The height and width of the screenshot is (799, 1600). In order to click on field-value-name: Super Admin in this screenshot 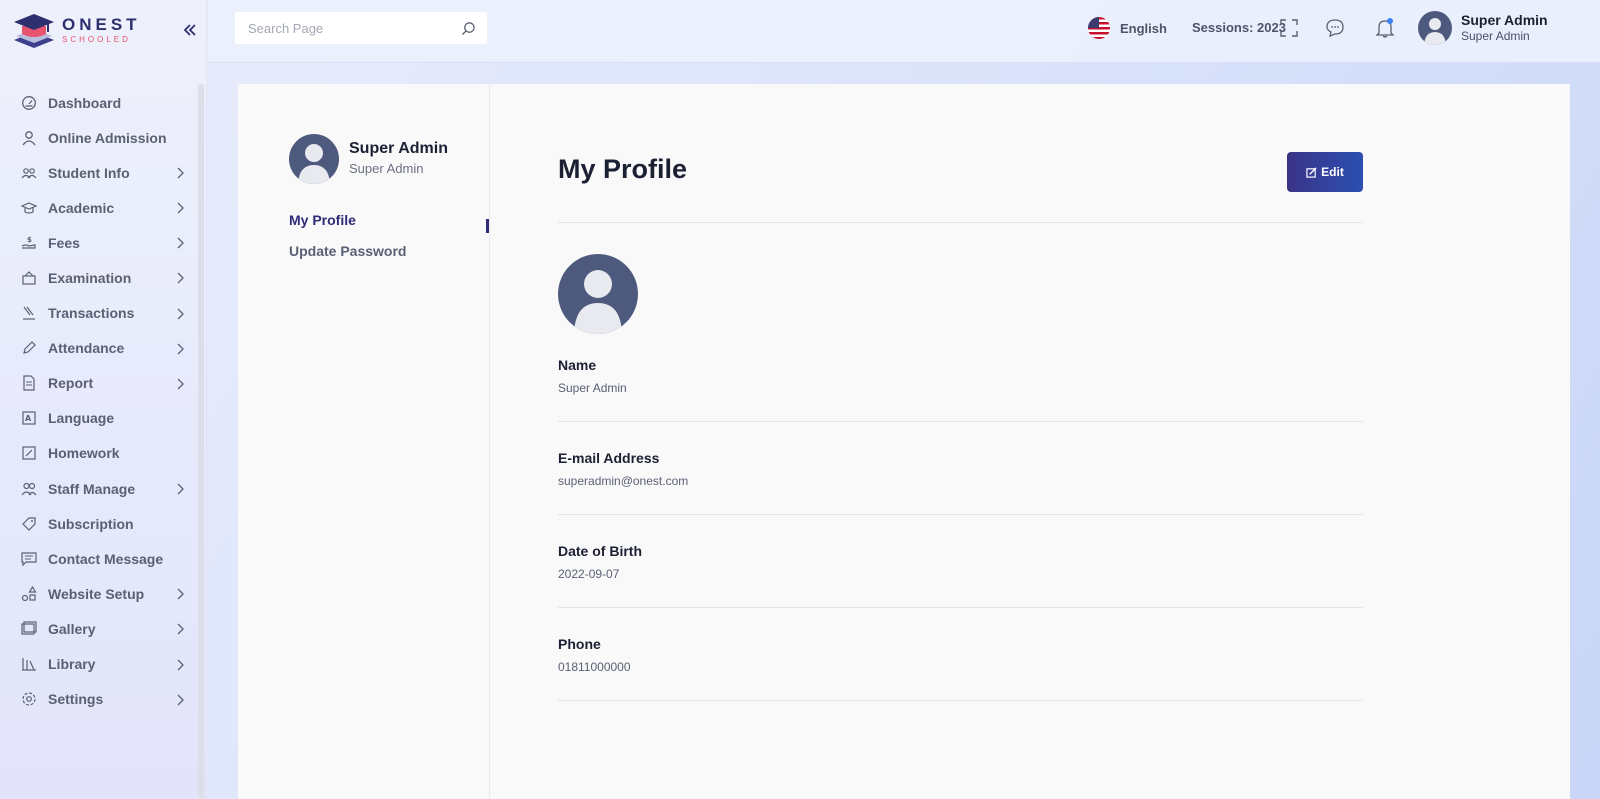, I will do `click(592, 388)`.